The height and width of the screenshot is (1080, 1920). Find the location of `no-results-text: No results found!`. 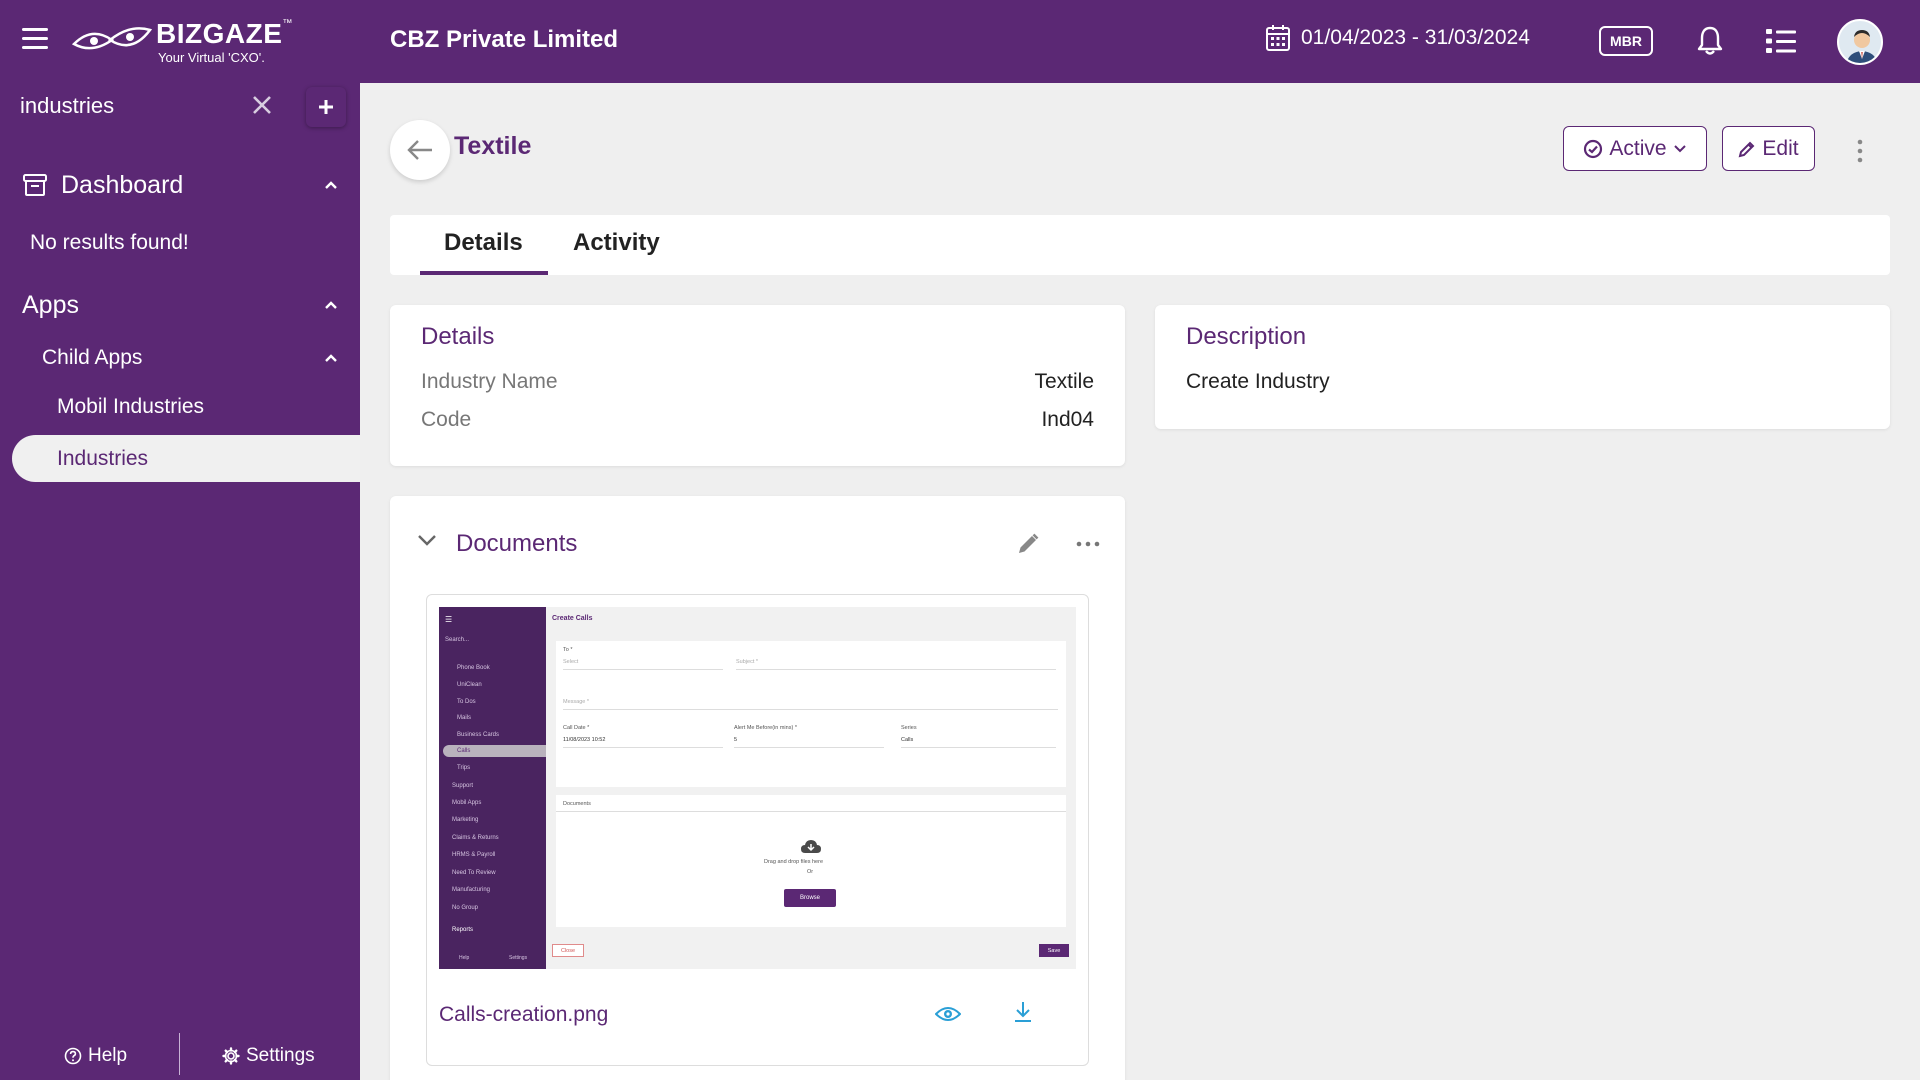

no-results-text: No results found! is located at coordinates (109, 242).